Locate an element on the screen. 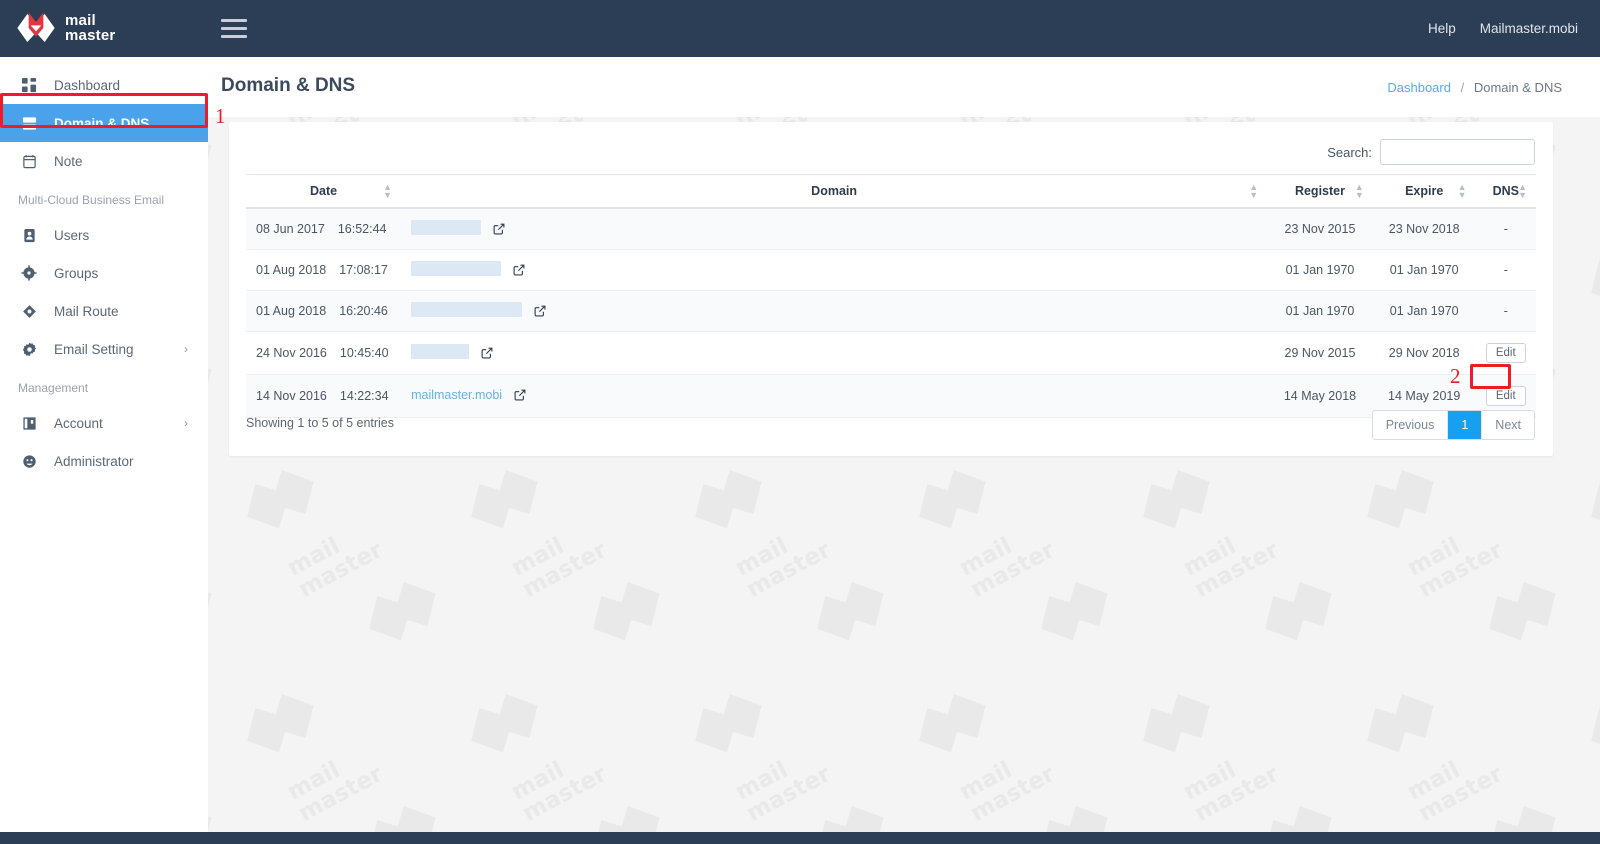 Image resolution: width=1600 pixels, height=844 pixels. column-label: DNS is located at coordinates (1505, 191).